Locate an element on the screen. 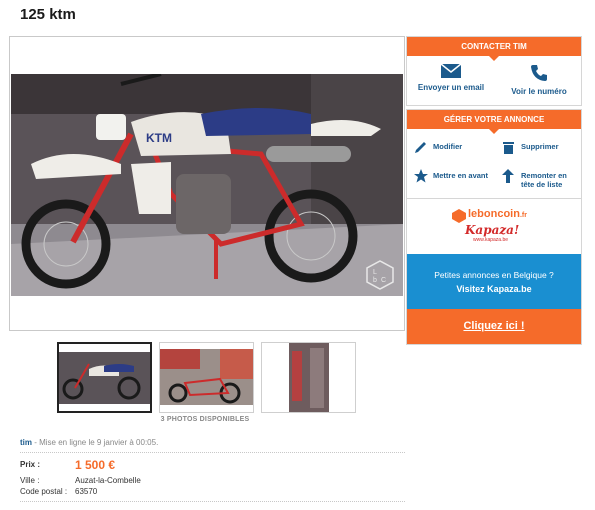 This screenshot has height=510, width=595. manage-panel-header: GÉRER VOTRE ANNONCE is located at coordinates (494, 122).